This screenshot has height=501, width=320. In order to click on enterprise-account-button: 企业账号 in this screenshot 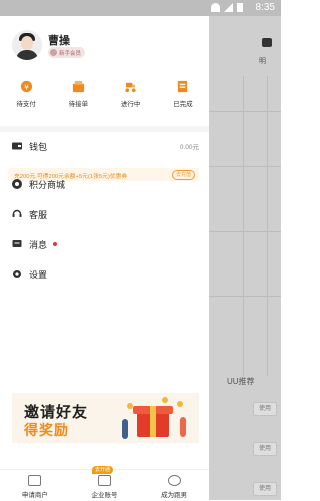, I will do `click(105, 485)`.